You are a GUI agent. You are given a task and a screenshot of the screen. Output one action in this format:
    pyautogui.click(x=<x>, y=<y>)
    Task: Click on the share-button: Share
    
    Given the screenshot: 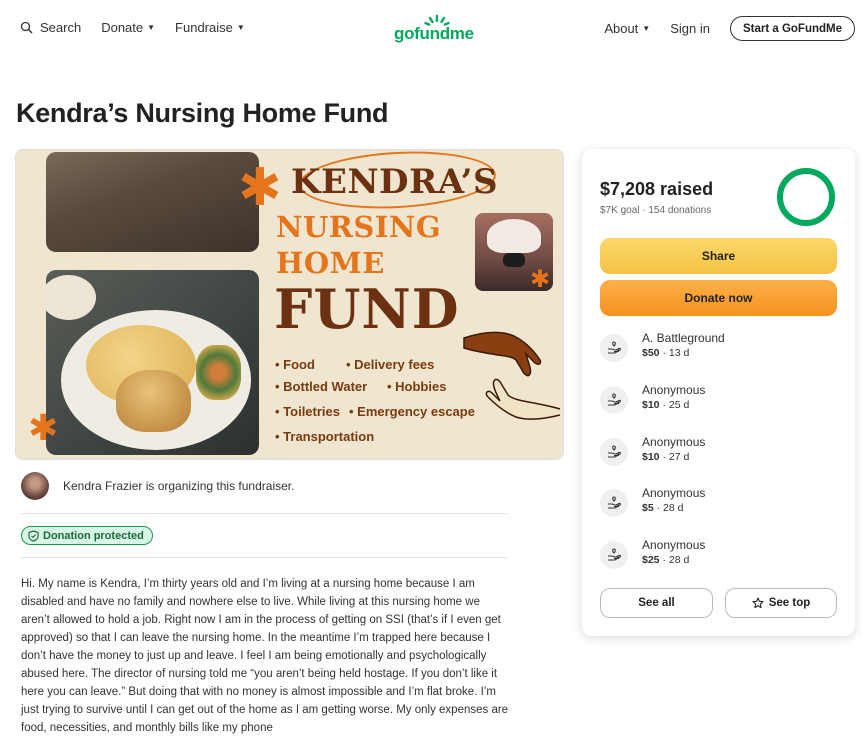 What is the action you would take?
    pyautogui.click(x=718, y=256)
    